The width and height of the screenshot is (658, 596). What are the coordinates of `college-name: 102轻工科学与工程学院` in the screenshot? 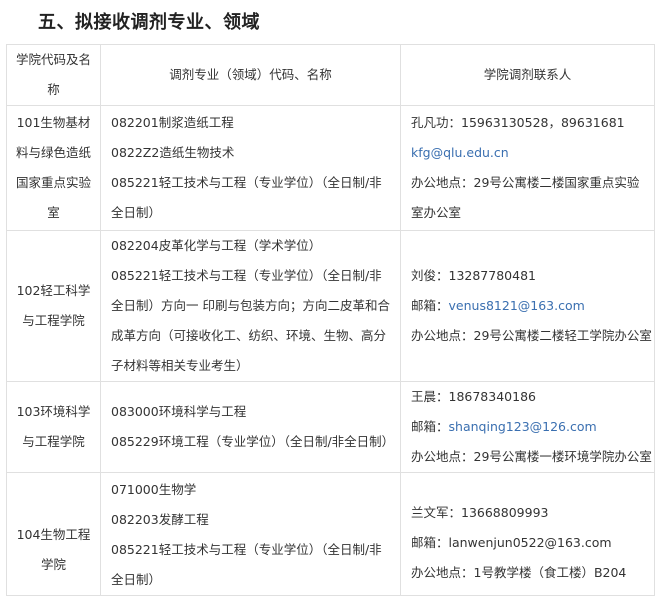 It's located at (53, 305).